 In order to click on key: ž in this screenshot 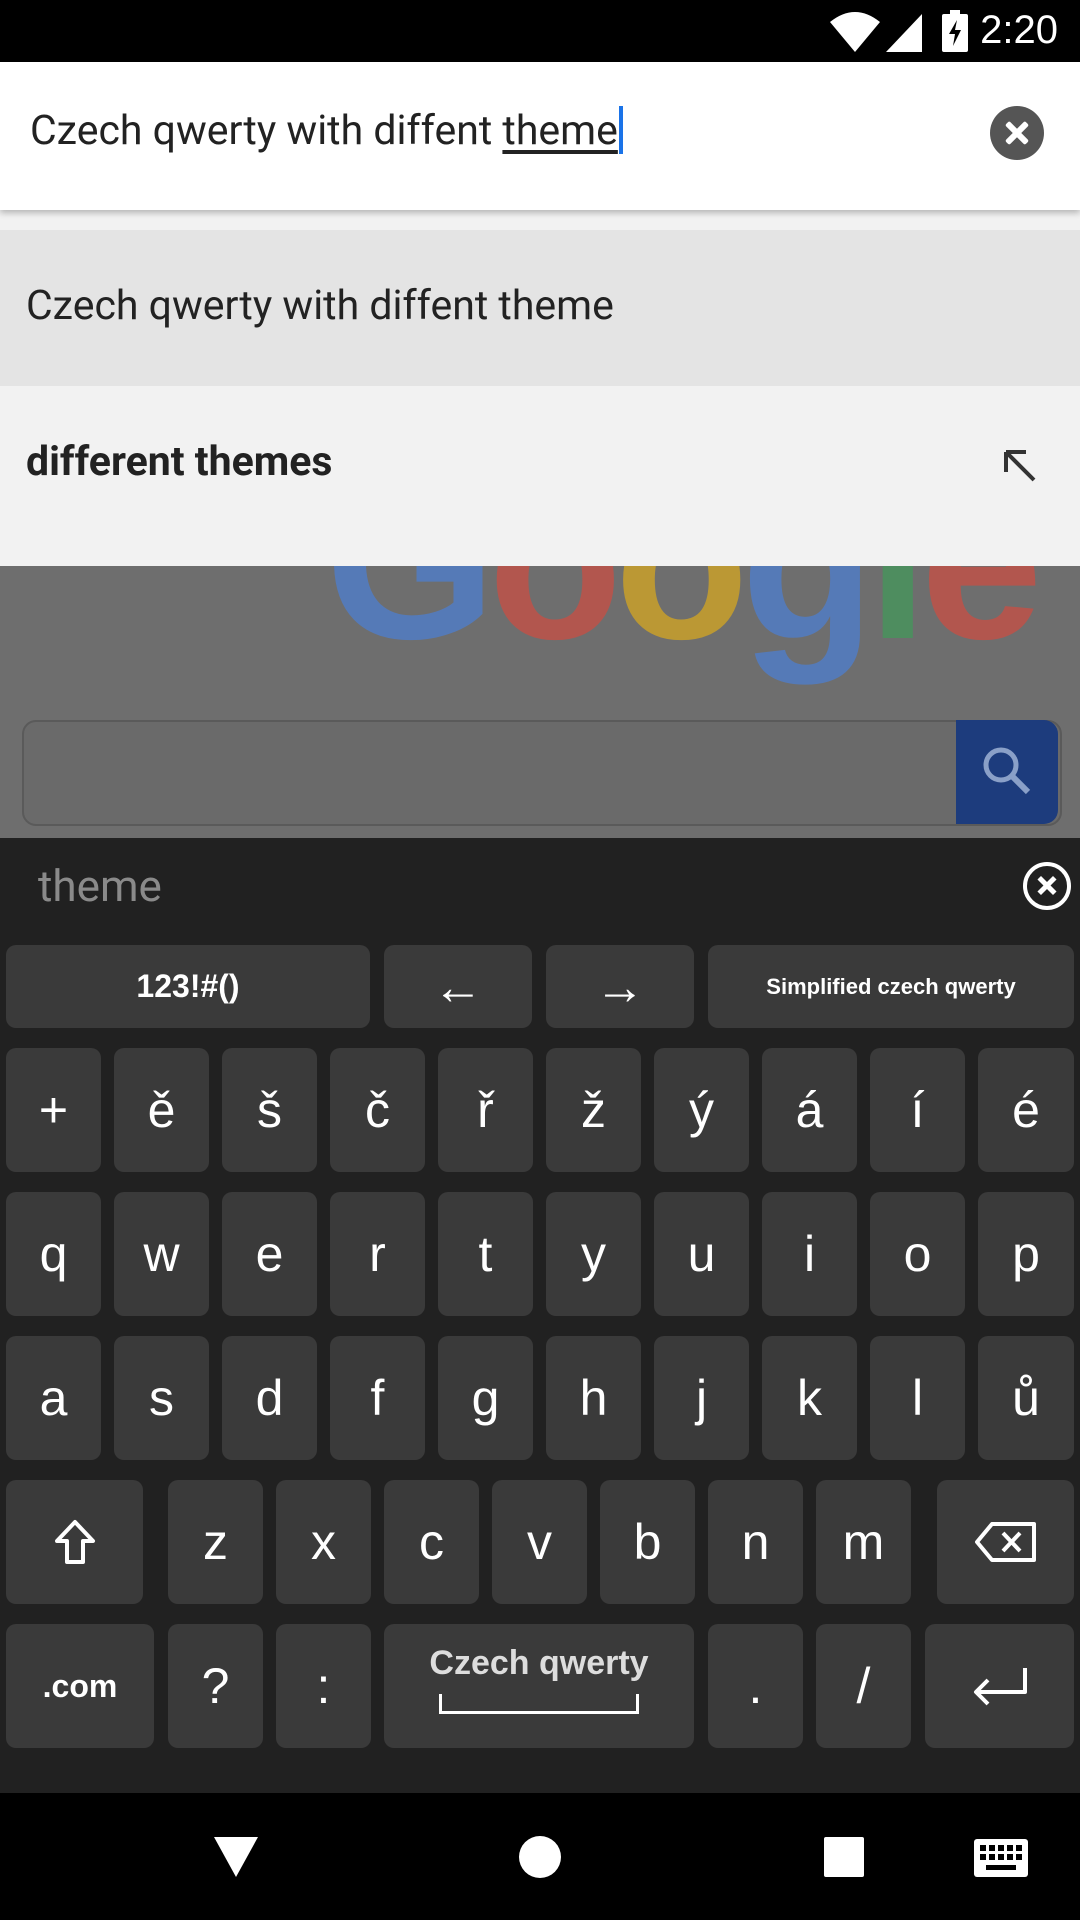, I will do `click(593, 1110)`.